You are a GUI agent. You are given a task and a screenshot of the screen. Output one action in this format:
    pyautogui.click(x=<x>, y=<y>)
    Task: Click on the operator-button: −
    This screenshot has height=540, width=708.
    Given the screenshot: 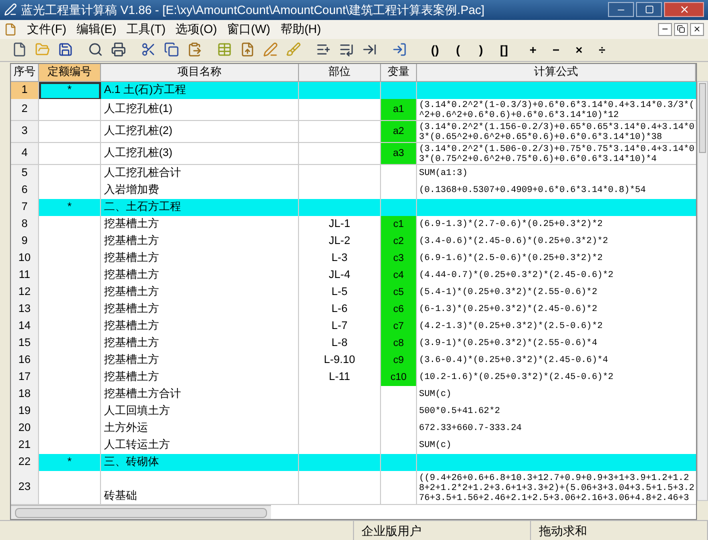 What is the action you would take?
    pyautogui.click(x=556, y=50)
    